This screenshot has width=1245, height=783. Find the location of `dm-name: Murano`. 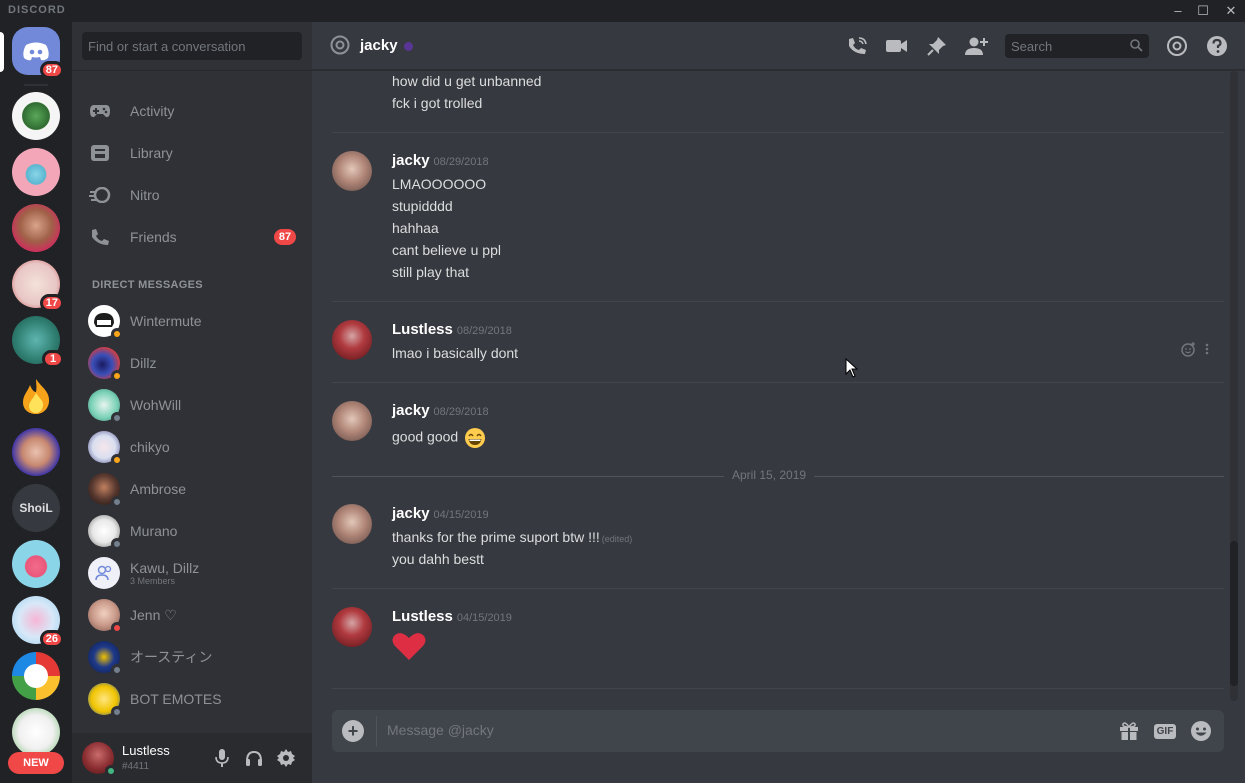

dm-name: Murano is located at coordinates (154, 531).